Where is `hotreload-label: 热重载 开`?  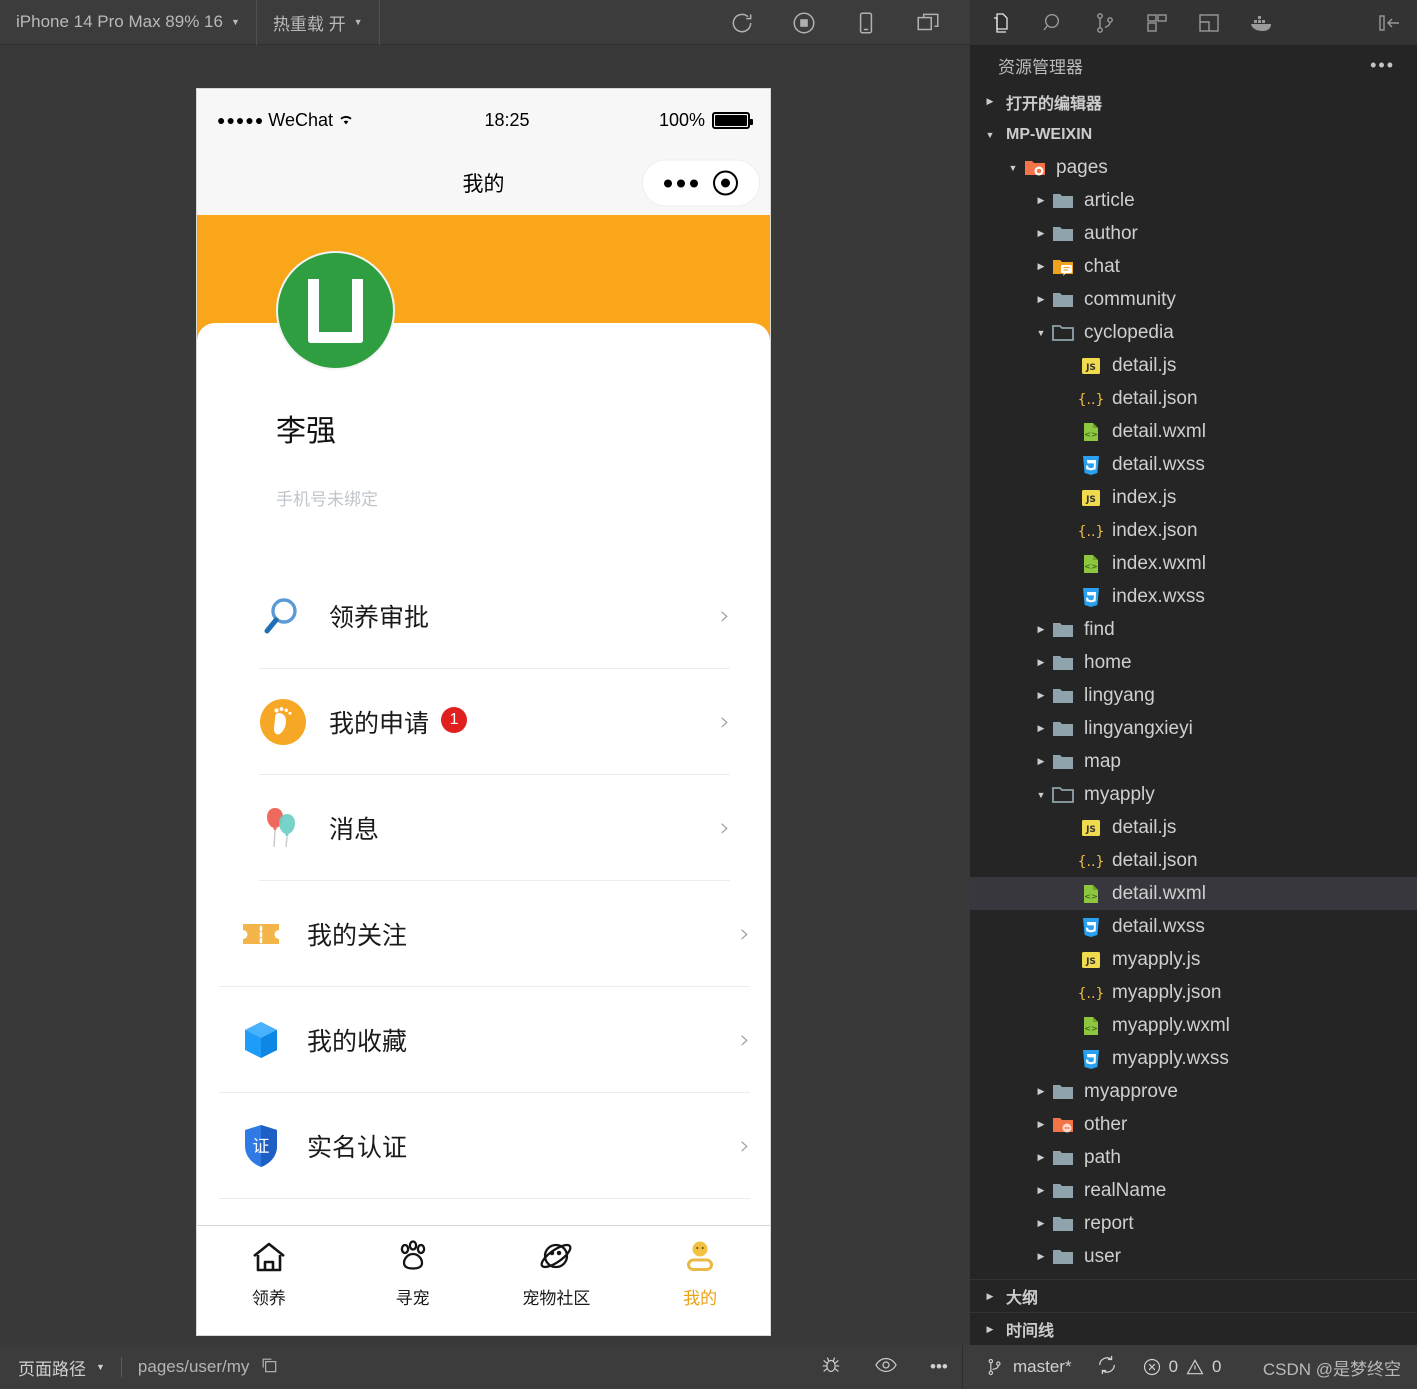
hotreload-label: 热重载 开 is located at coordinates (309, 24).